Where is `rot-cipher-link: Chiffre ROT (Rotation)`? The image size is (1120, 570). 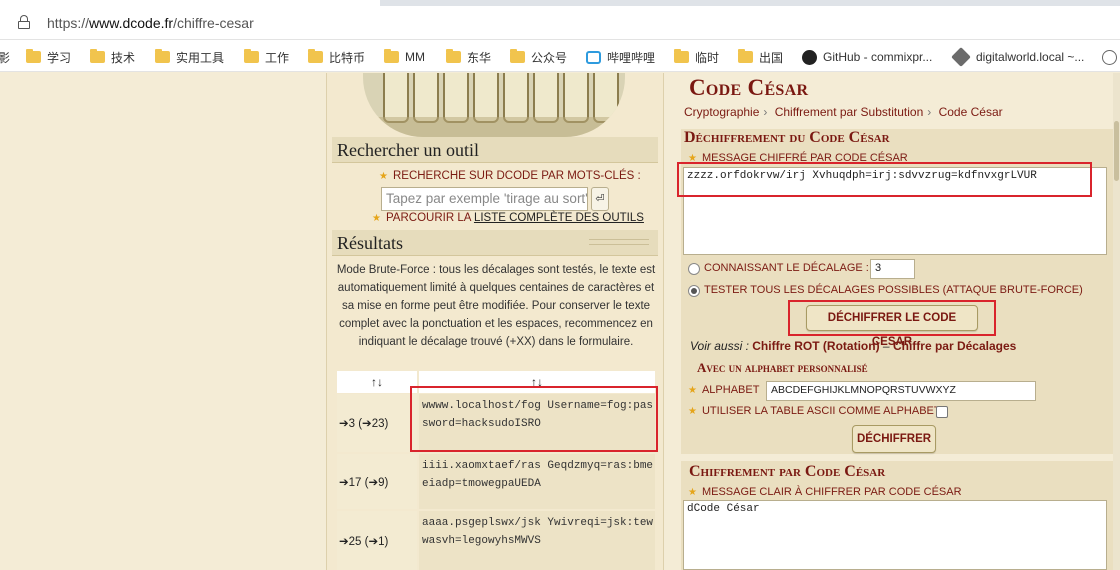 rot-cipher-link: Chiffre ROT (Rotation) is located at coordinates (815, 346).